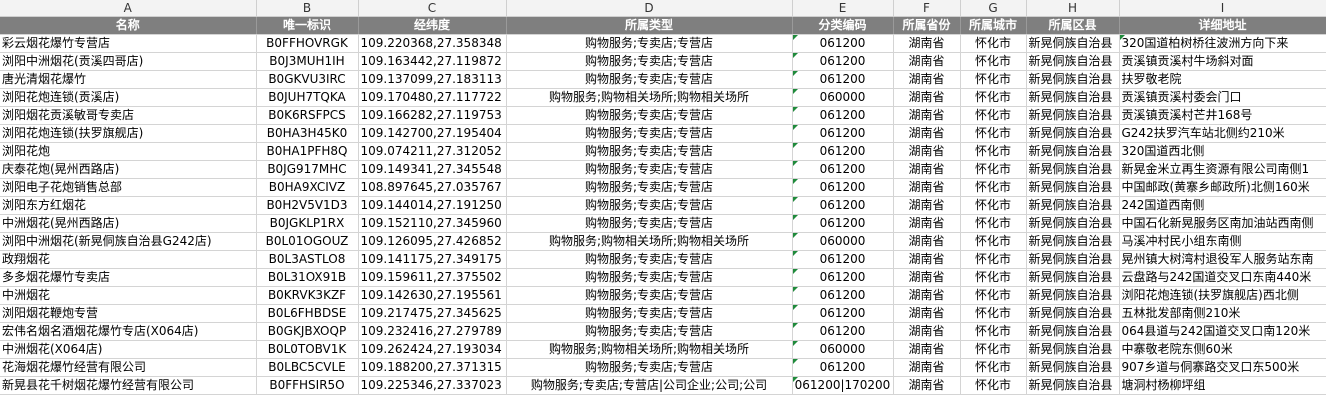  I want to click on cell-coords: 109.142700,27.195404, so click(432, 133).